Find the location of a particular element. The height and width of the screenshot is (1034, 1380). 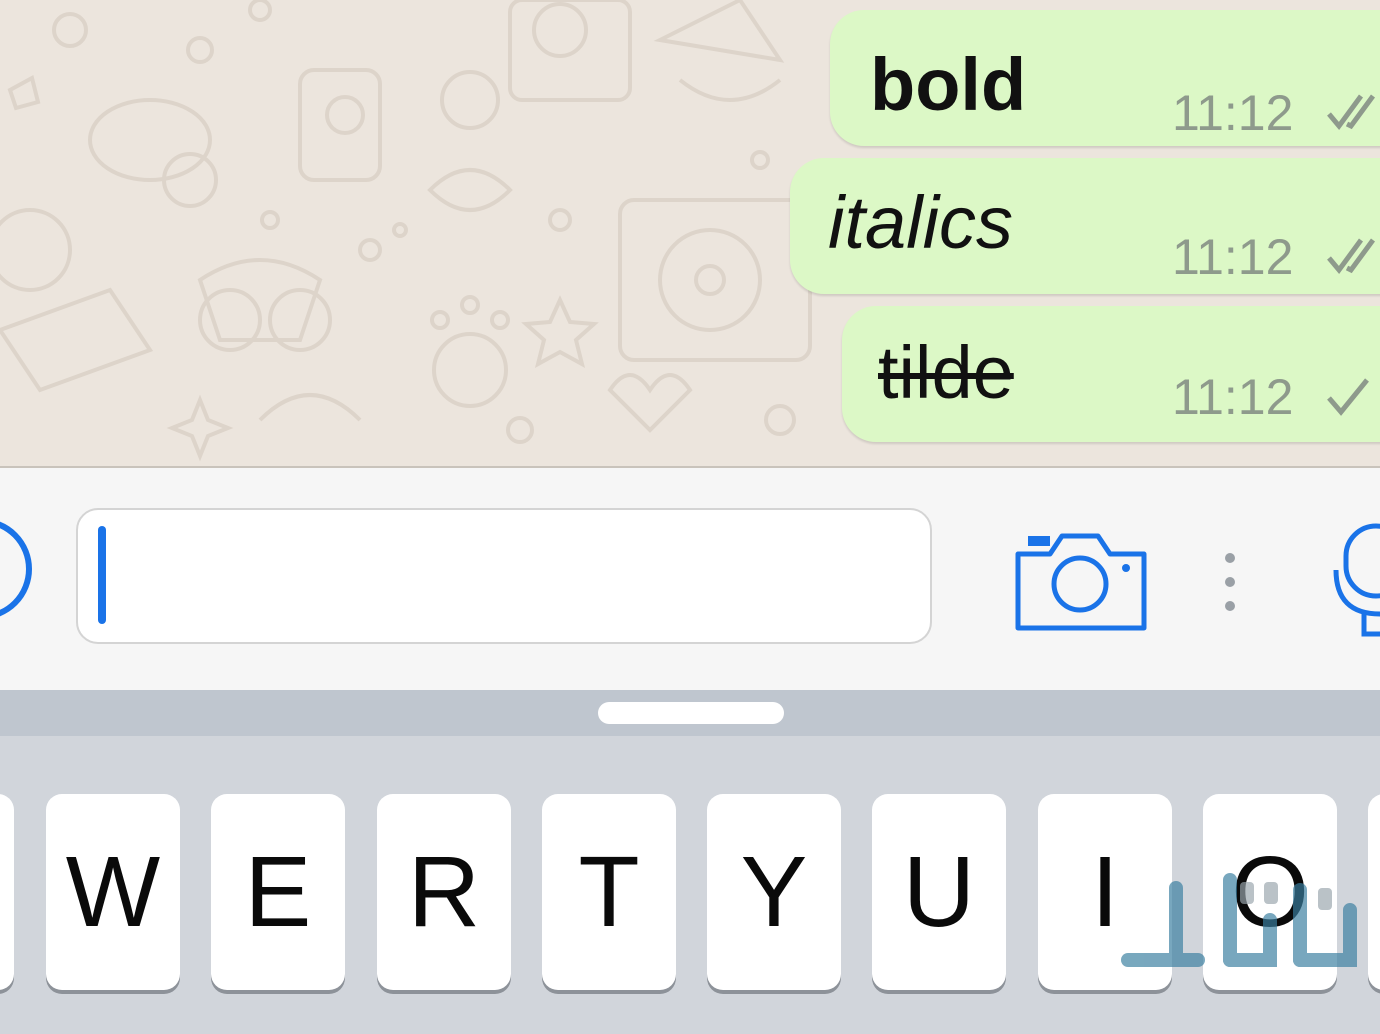

keyboard-toolbar is located at coordinates (690, 713).